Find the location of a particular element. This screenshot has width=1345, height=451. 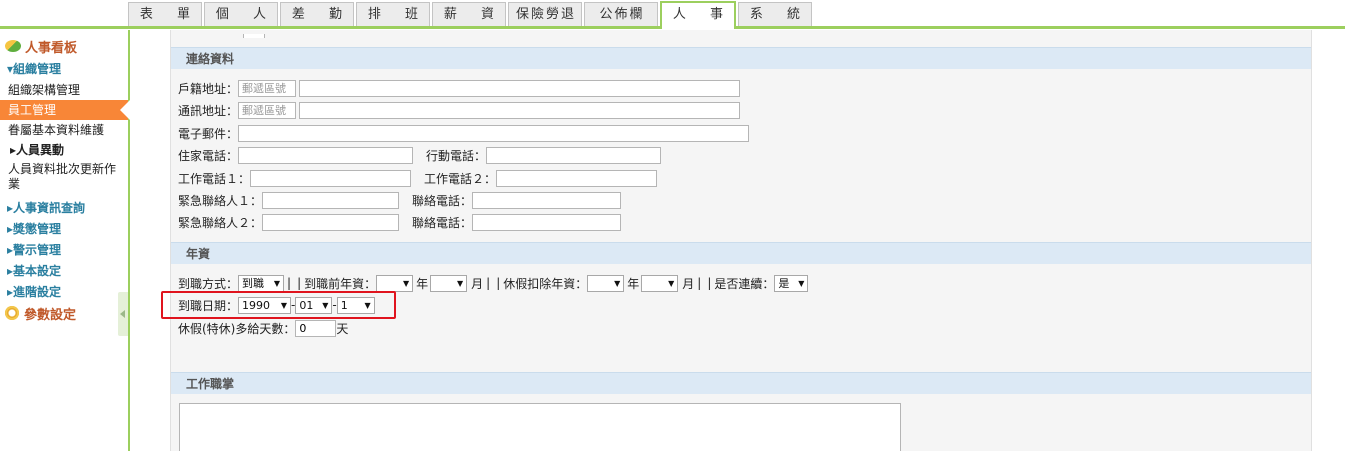

extra-days-row: 休假(特休)多給天數： 天 is located at coordinates (263, 328).